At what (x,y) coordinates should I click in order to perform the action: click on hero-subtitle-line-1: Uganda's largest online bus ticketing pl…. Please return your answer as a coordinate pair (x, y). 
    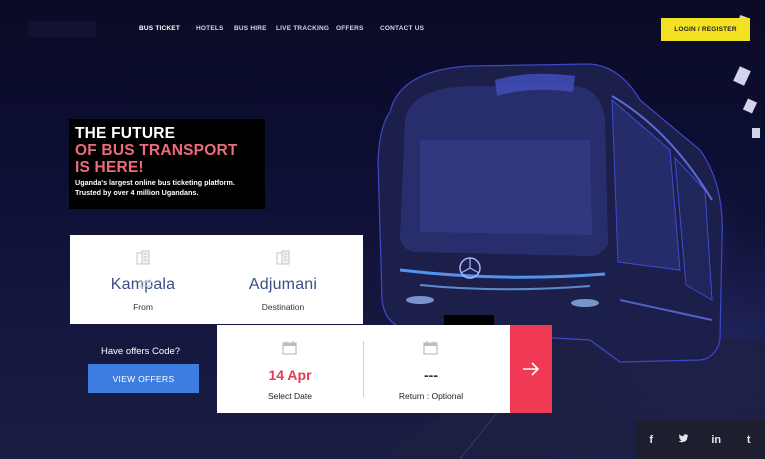
    Looking at the image, I should click on (155, 182).